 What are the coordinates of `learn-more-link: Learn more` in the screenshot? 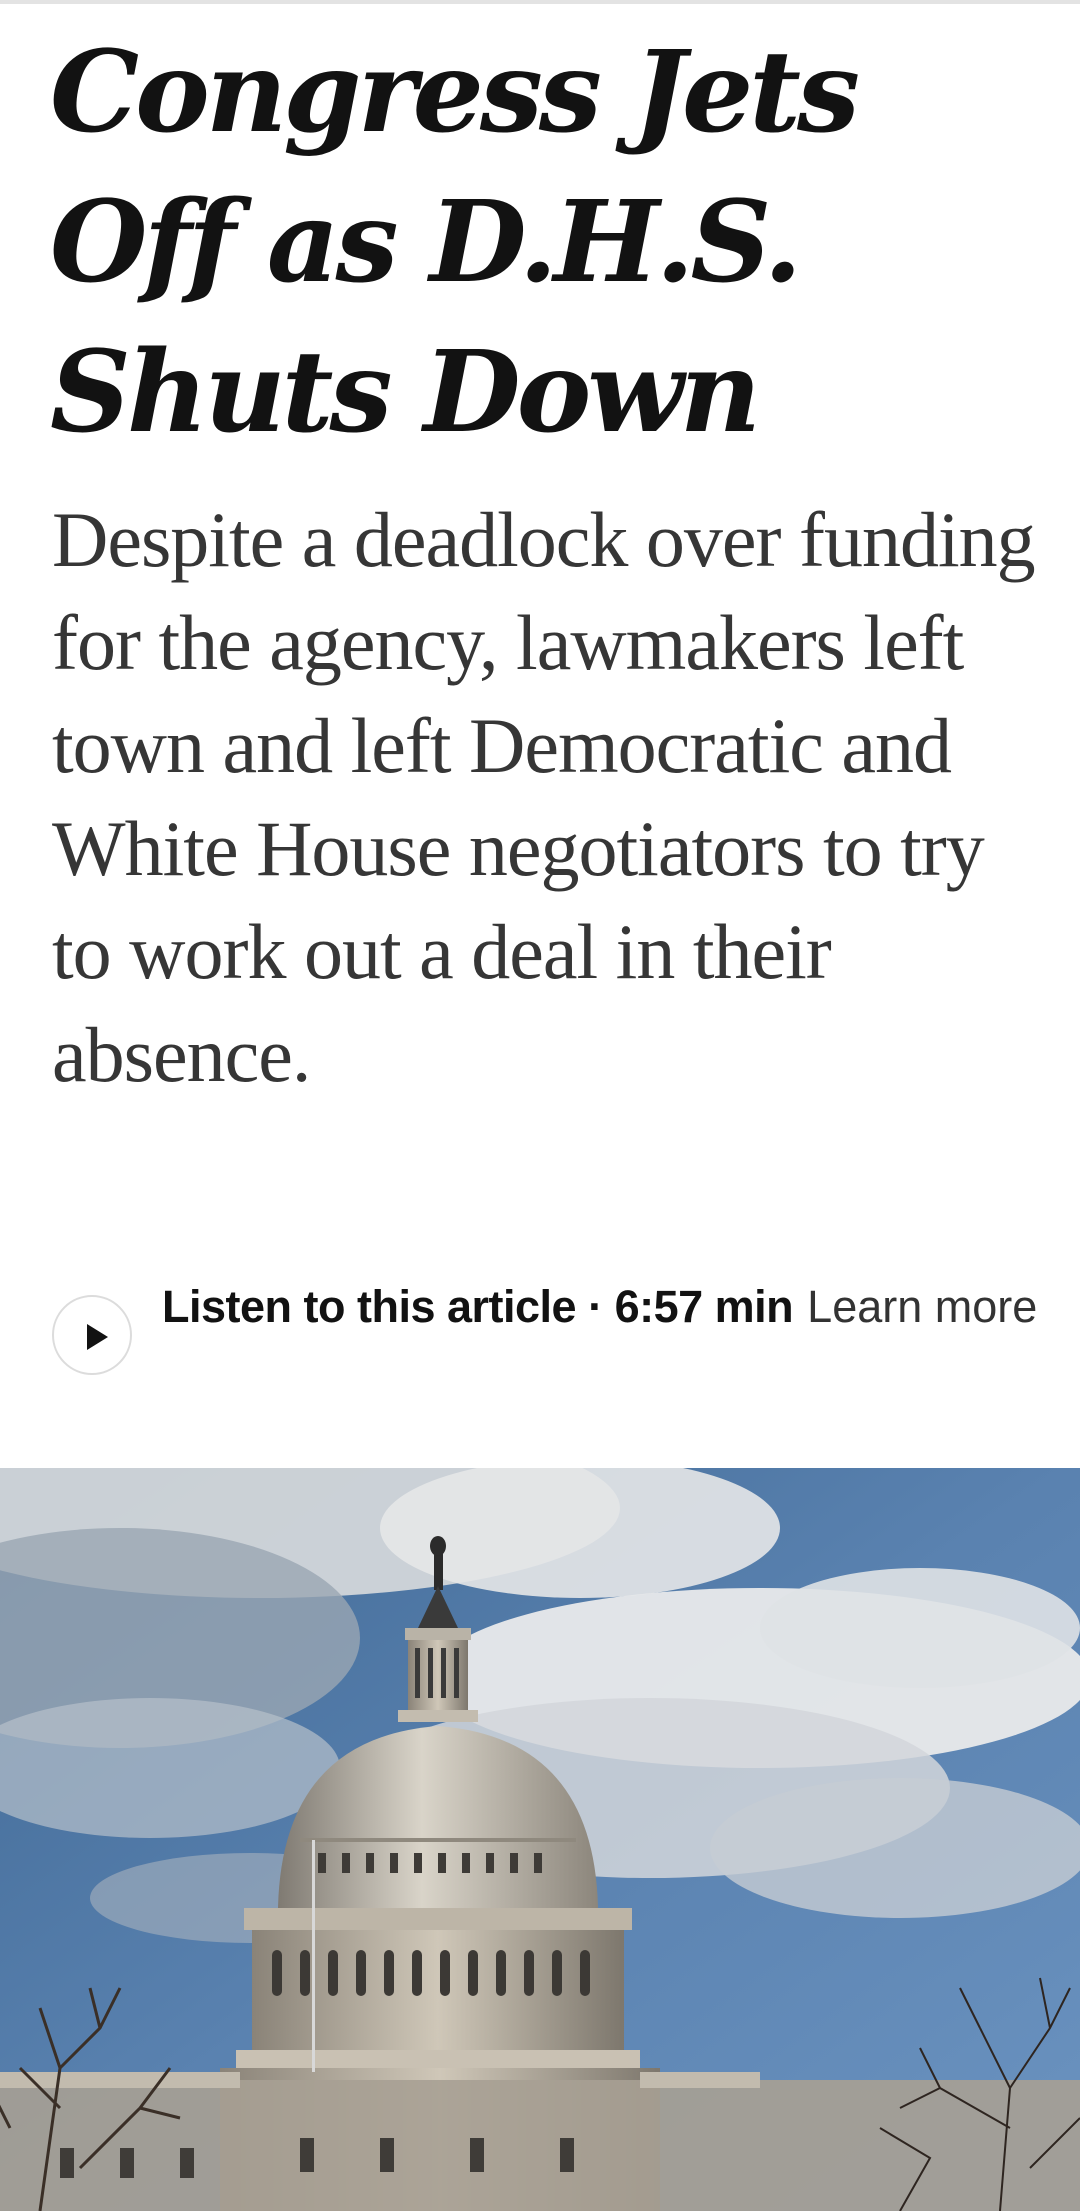 It's located at (922, 1306).